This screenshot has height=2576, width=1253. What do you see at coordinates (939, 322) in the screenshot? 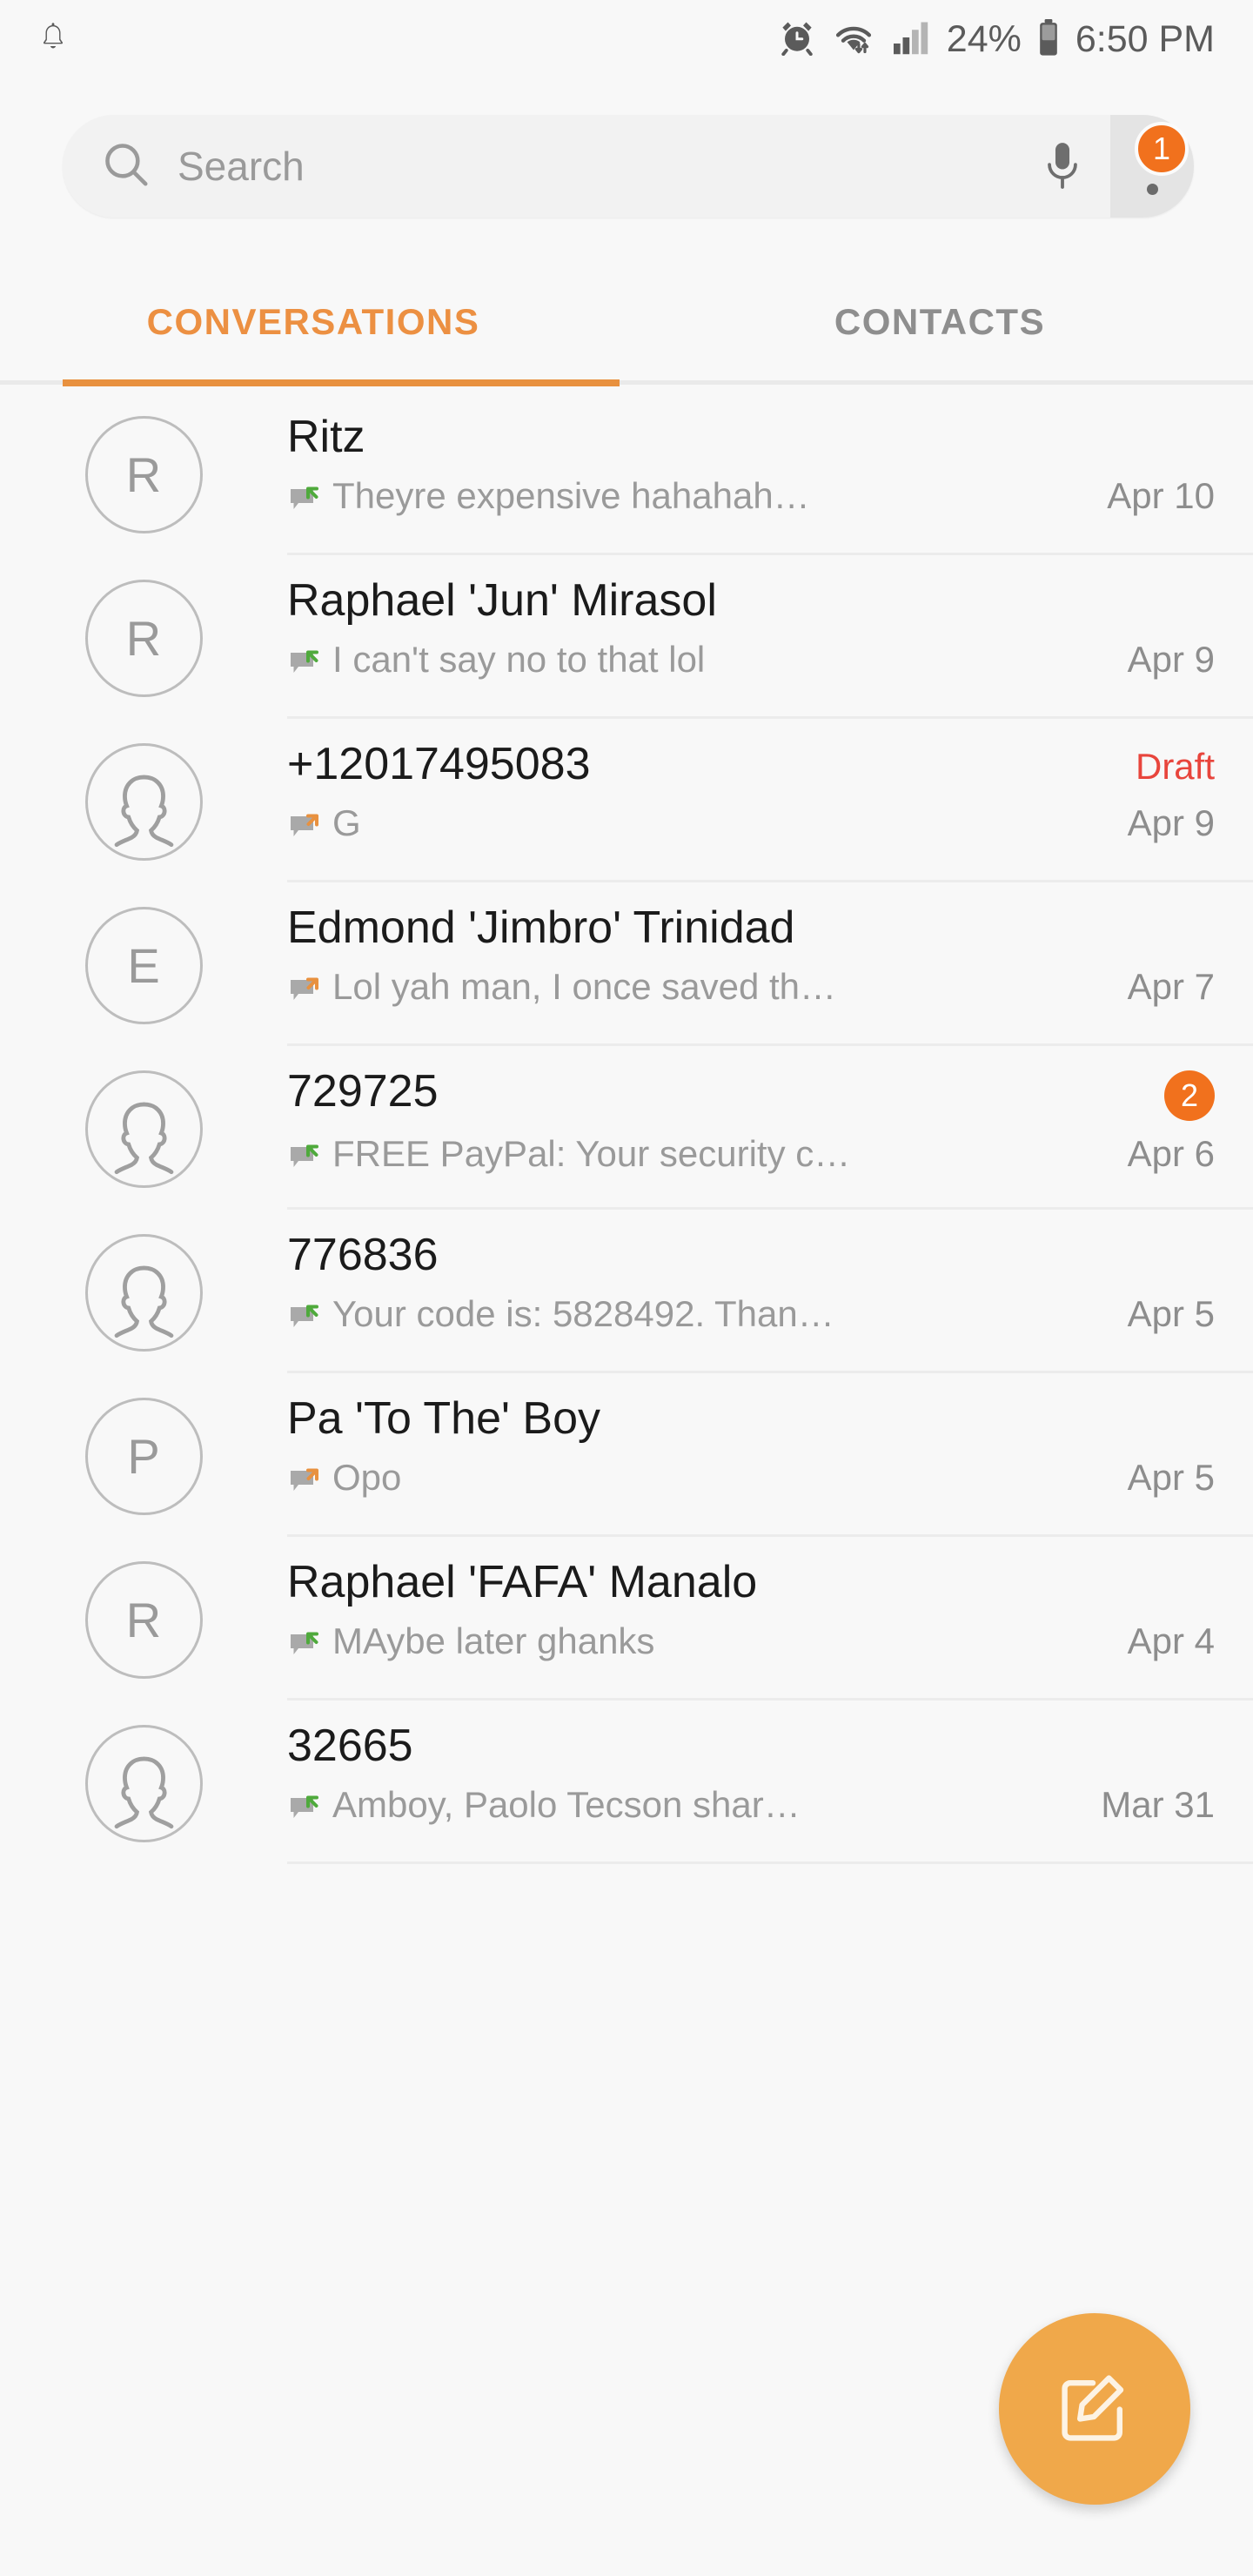
I see `tab-contacts: CONTACTS` at bounding box center [939, 322].